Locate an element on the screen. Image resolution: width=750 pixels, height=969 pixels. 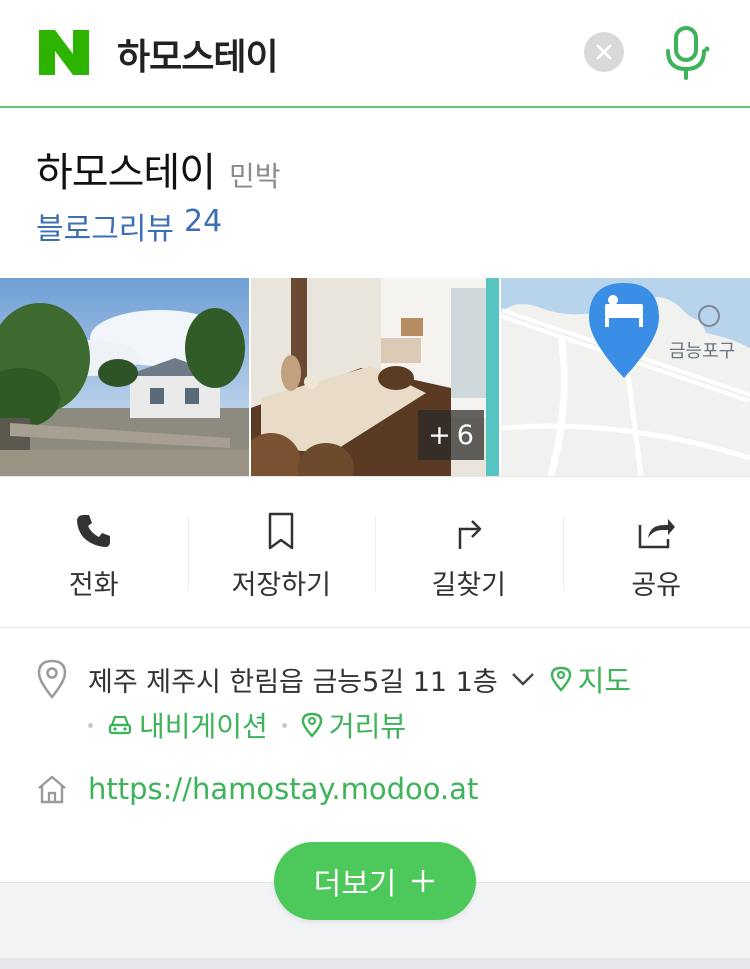
blog-review-count: 24 is located at coordinates (203, 221).